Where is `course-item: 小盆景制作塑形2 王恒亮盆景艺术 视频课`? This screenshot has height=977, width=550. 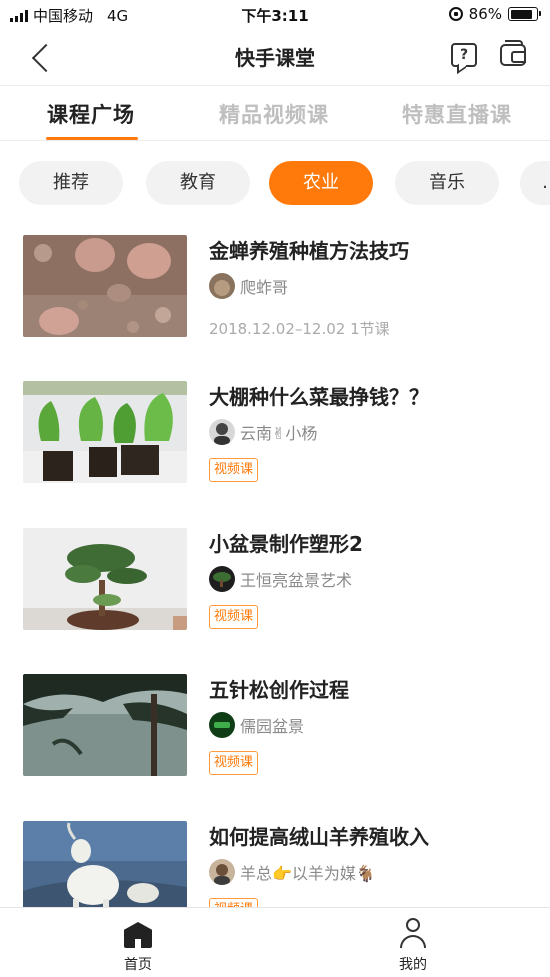 course-item: 小盆景制作塑形2 王恒亮盆景艺术 视频课 is located at coordinates (275, 583).